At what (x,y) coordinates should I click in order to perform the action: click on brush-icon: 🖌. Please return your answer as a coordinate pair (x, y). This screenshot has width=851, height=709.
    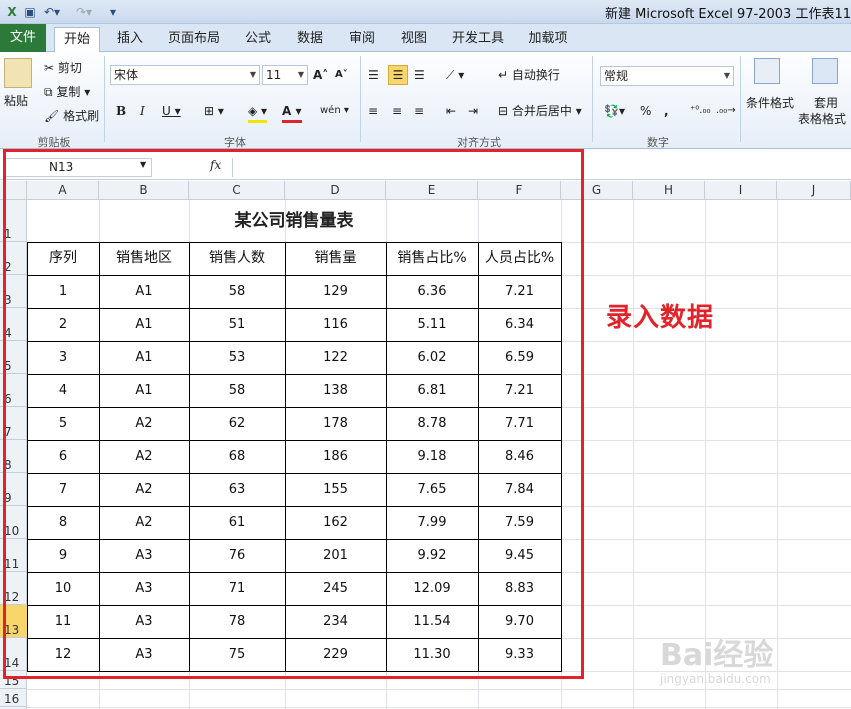
    Looking at the image, I should click on (52, 116).